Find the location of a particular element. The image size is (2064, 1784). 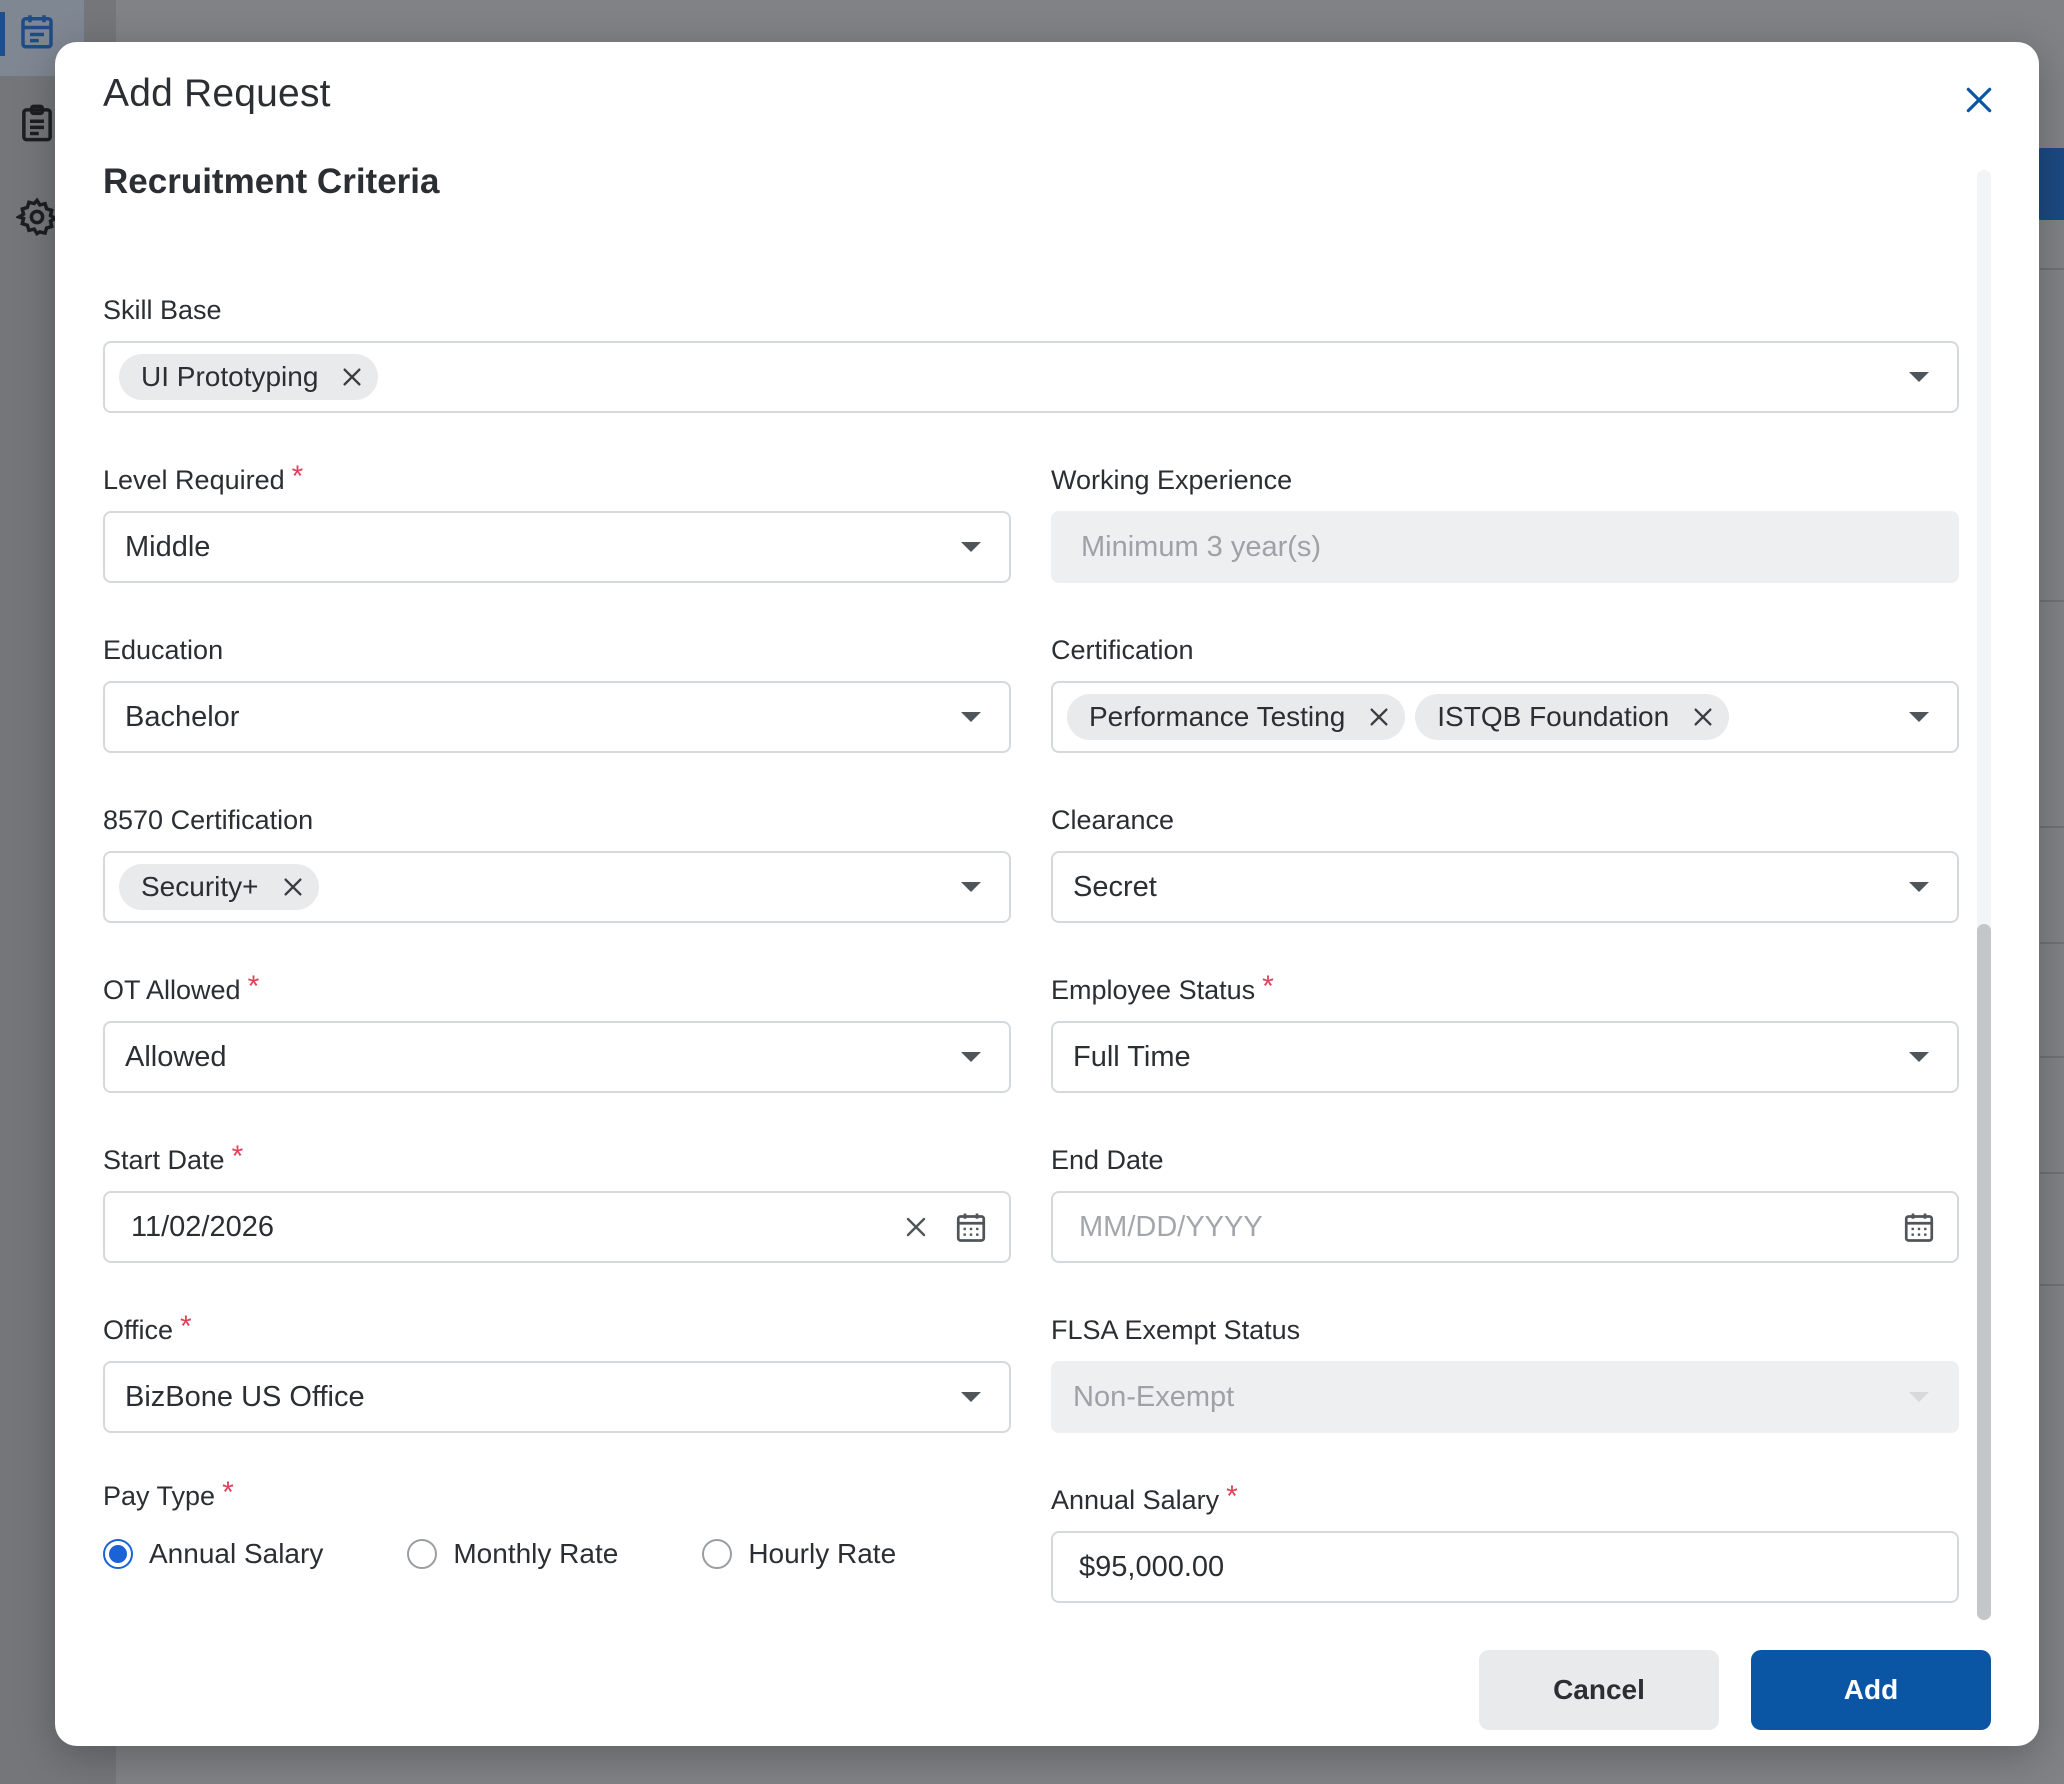

skill-base-label: Skill Base is located at coordinates (162, 310).